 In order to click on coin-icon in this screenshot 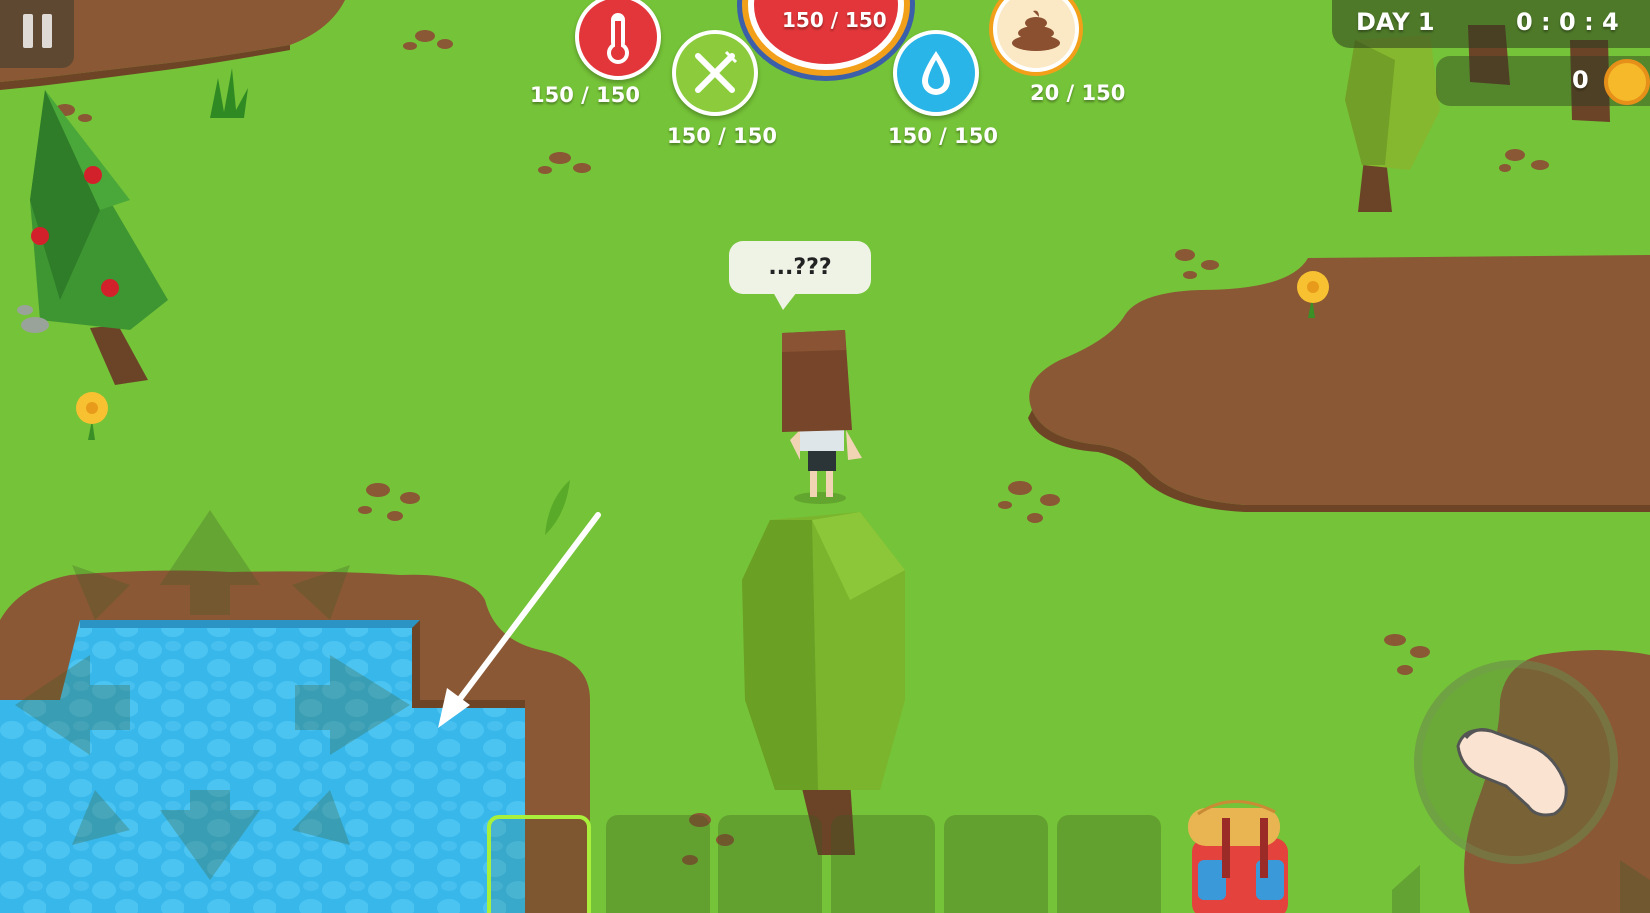, I will do `click(1627, 82)`.